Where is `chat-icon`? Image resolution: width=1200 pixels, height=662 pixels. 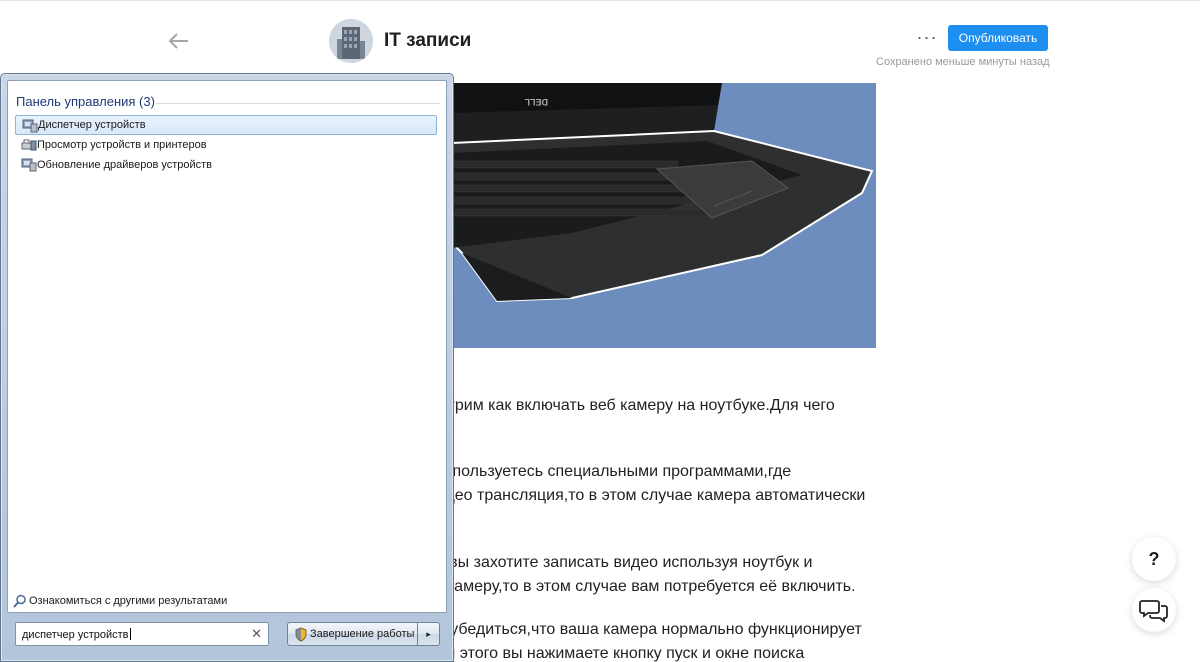 chat-icon is located at coordinates (1153, 611).